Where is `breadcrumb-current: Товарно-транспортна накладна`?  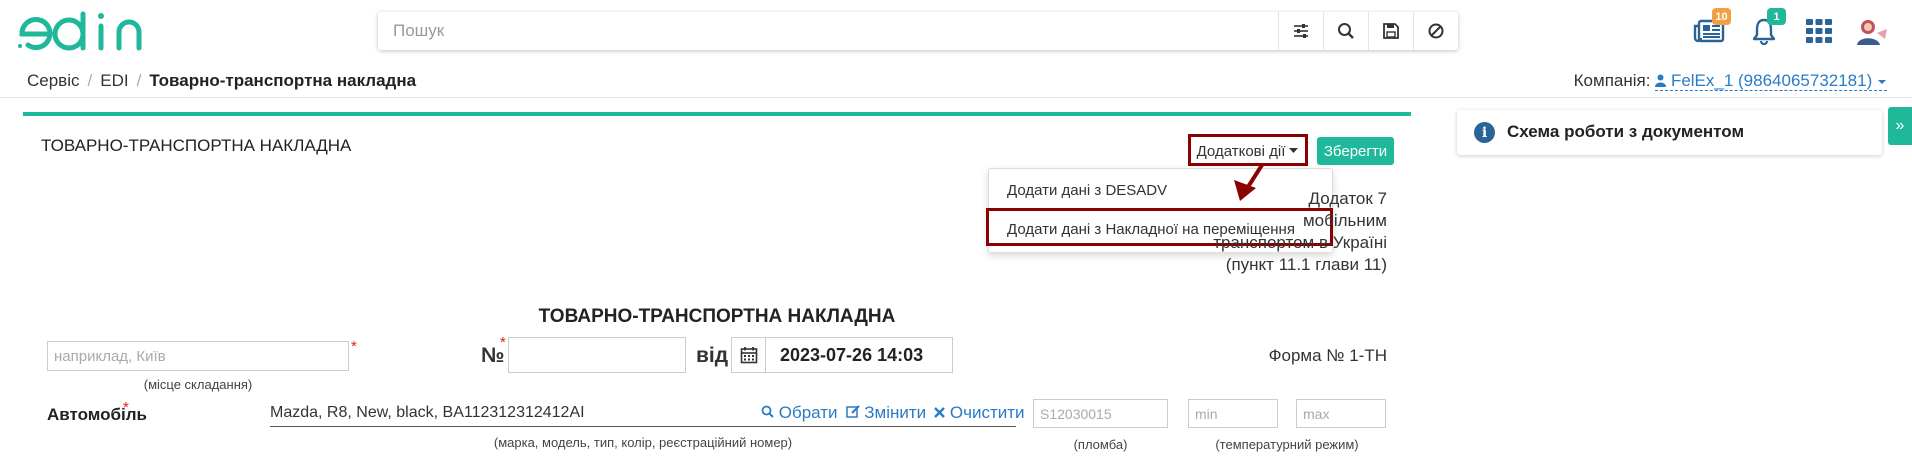 breadcrumb-current: Товарно-транспортна накладна is located at coordinates (283, 80).